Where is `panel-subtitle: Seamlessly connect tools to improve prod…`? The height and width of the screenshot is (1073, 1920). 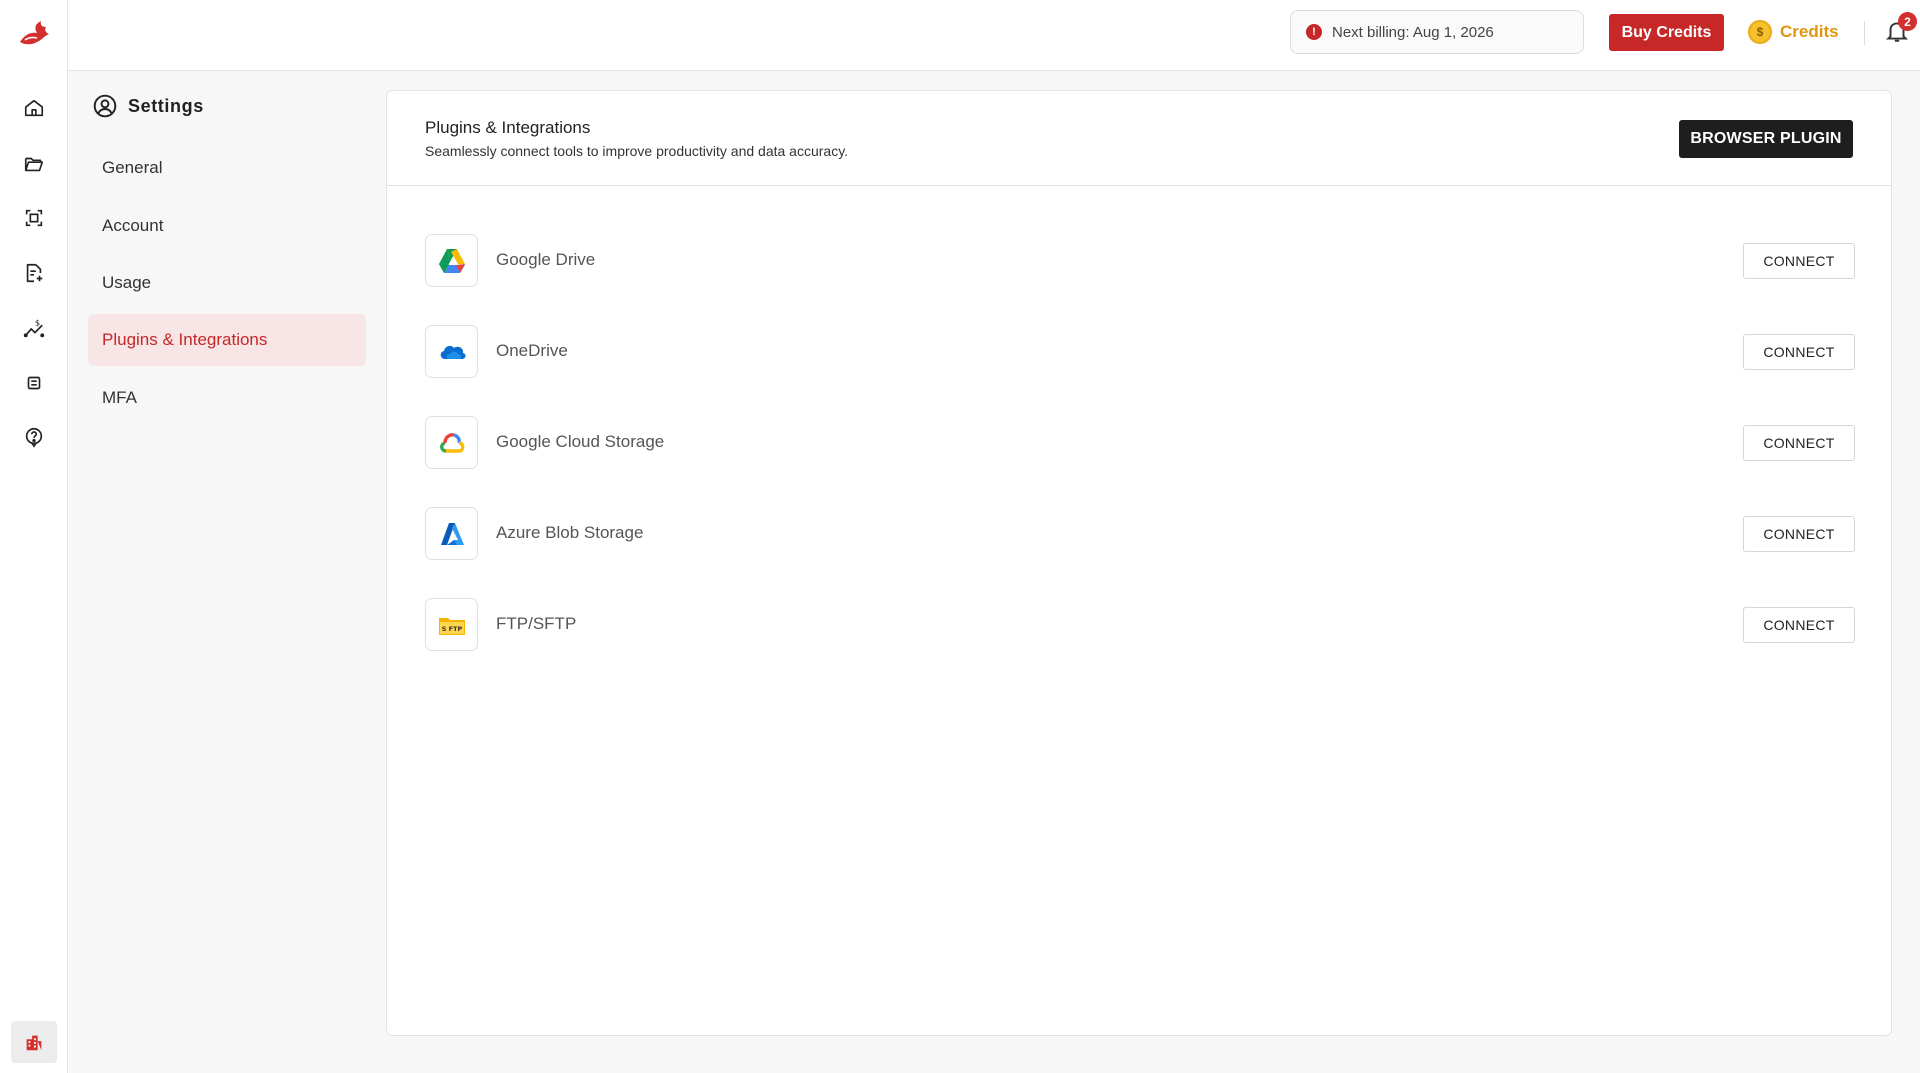
panel-subtitle: Seamlessly connect tools to improve prod… is located at coordinates (637, 151).